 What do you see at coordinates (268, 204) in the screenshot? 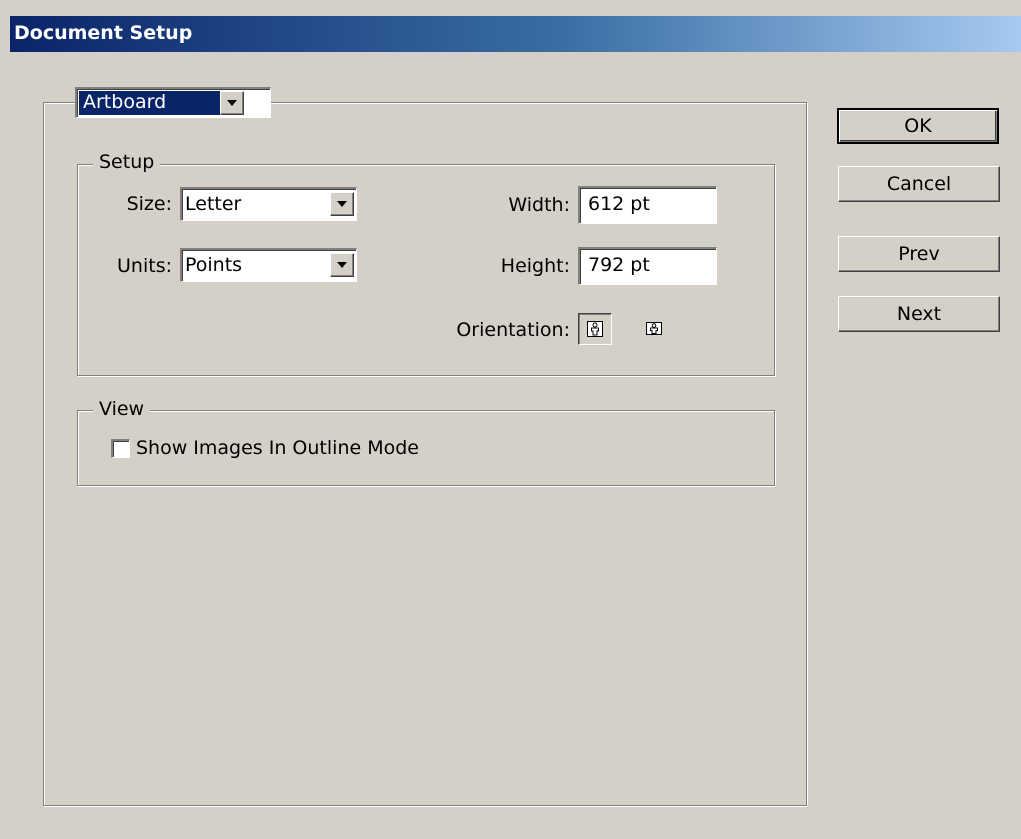
I see `size-dropdown: Letter` at bounding box center [268, 204].